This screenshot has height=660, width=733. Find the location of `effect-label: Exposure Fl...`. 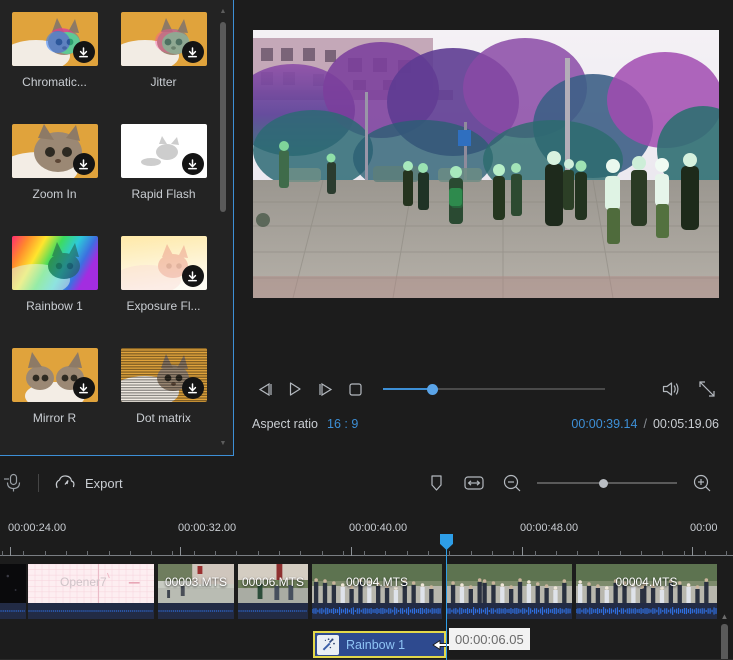

effect-label: Exposure Fl... is located at coordinates (163, 306).